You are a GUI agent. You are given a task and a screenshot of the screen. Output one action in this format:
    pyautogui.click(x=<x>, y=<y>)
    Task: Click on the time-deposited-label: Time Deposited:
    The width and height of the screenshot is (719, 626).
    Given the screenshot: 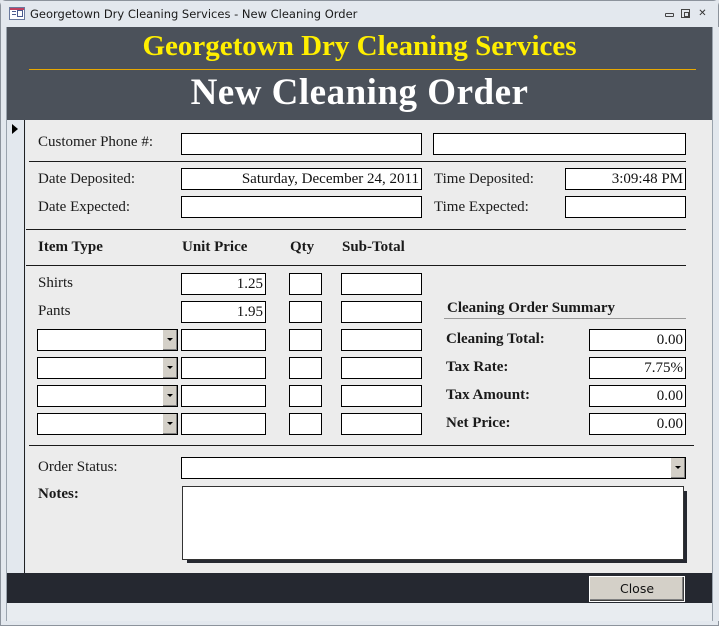 What is the action you would take?
    pyautogui.click(x=484, y=179)
    